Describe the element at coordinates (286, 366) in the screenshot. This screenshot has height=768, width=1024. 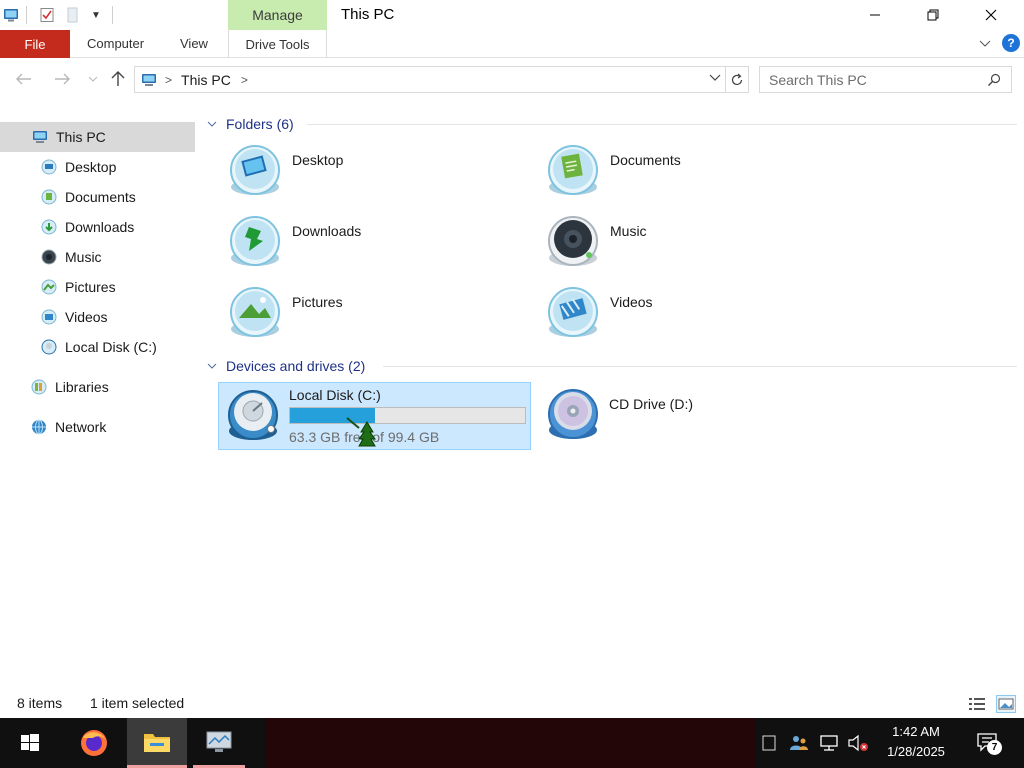
I see `devices-group-header: Devices and drives (2)` at that location.